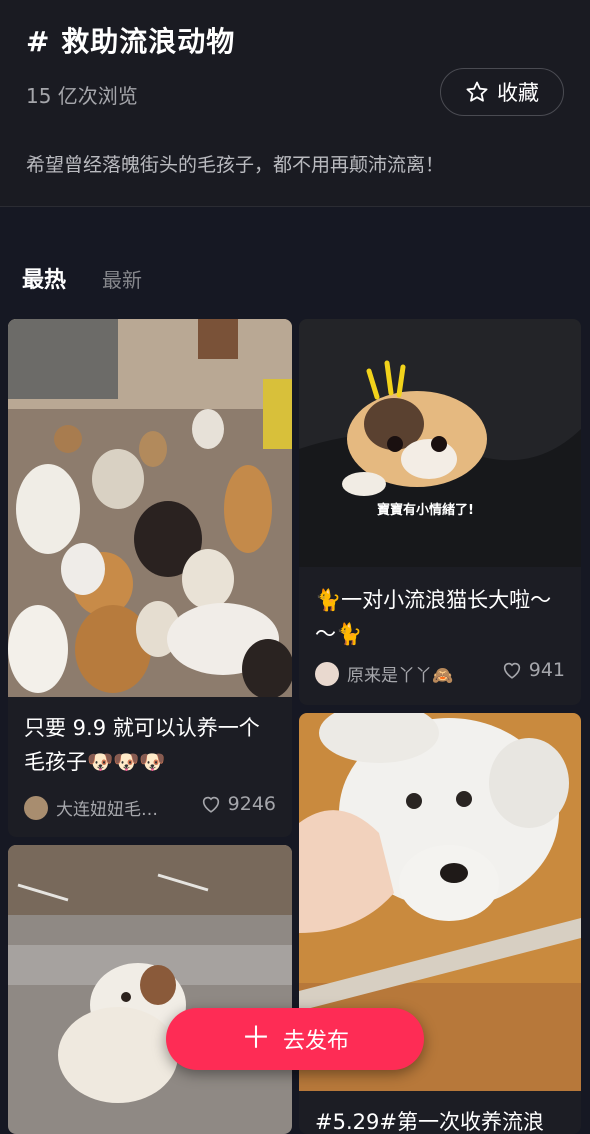  What do you see at coordinates (400, 676) in the screenshot?
I see `author-name: 原来是丫丫🙈` at bounding box center [400, 676].